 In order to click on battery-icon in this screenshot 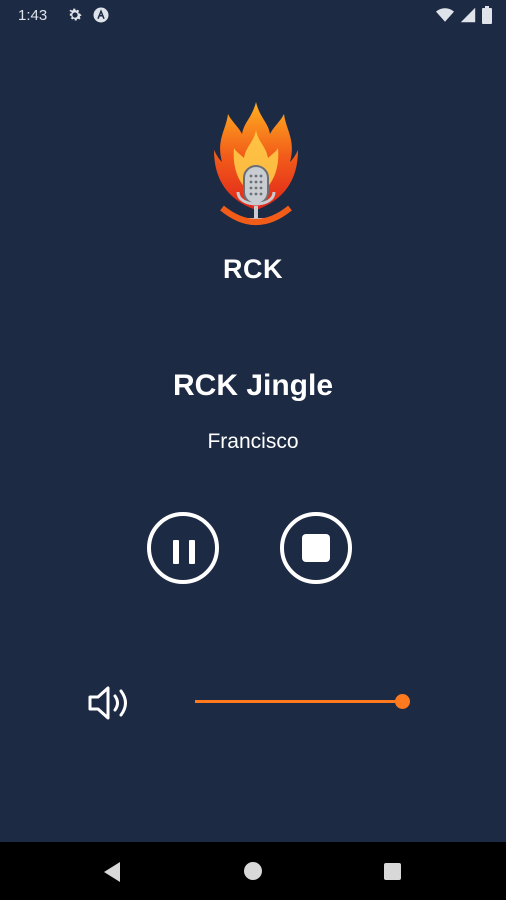, I will do `click(487, 15)`.